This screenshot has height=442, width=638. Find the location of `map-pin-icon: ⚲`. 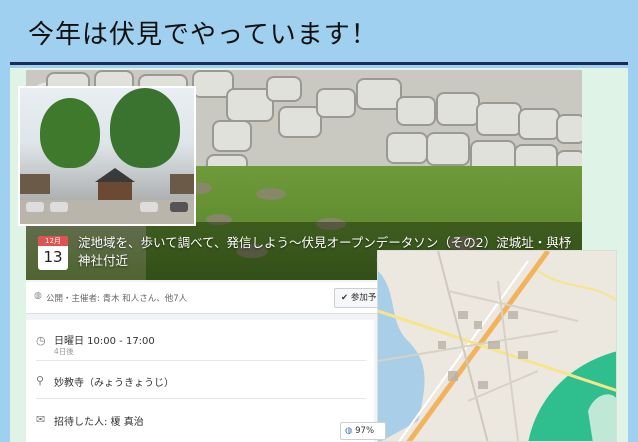

map-pin-icon: ⚲ is located at coordinates (40, 380).